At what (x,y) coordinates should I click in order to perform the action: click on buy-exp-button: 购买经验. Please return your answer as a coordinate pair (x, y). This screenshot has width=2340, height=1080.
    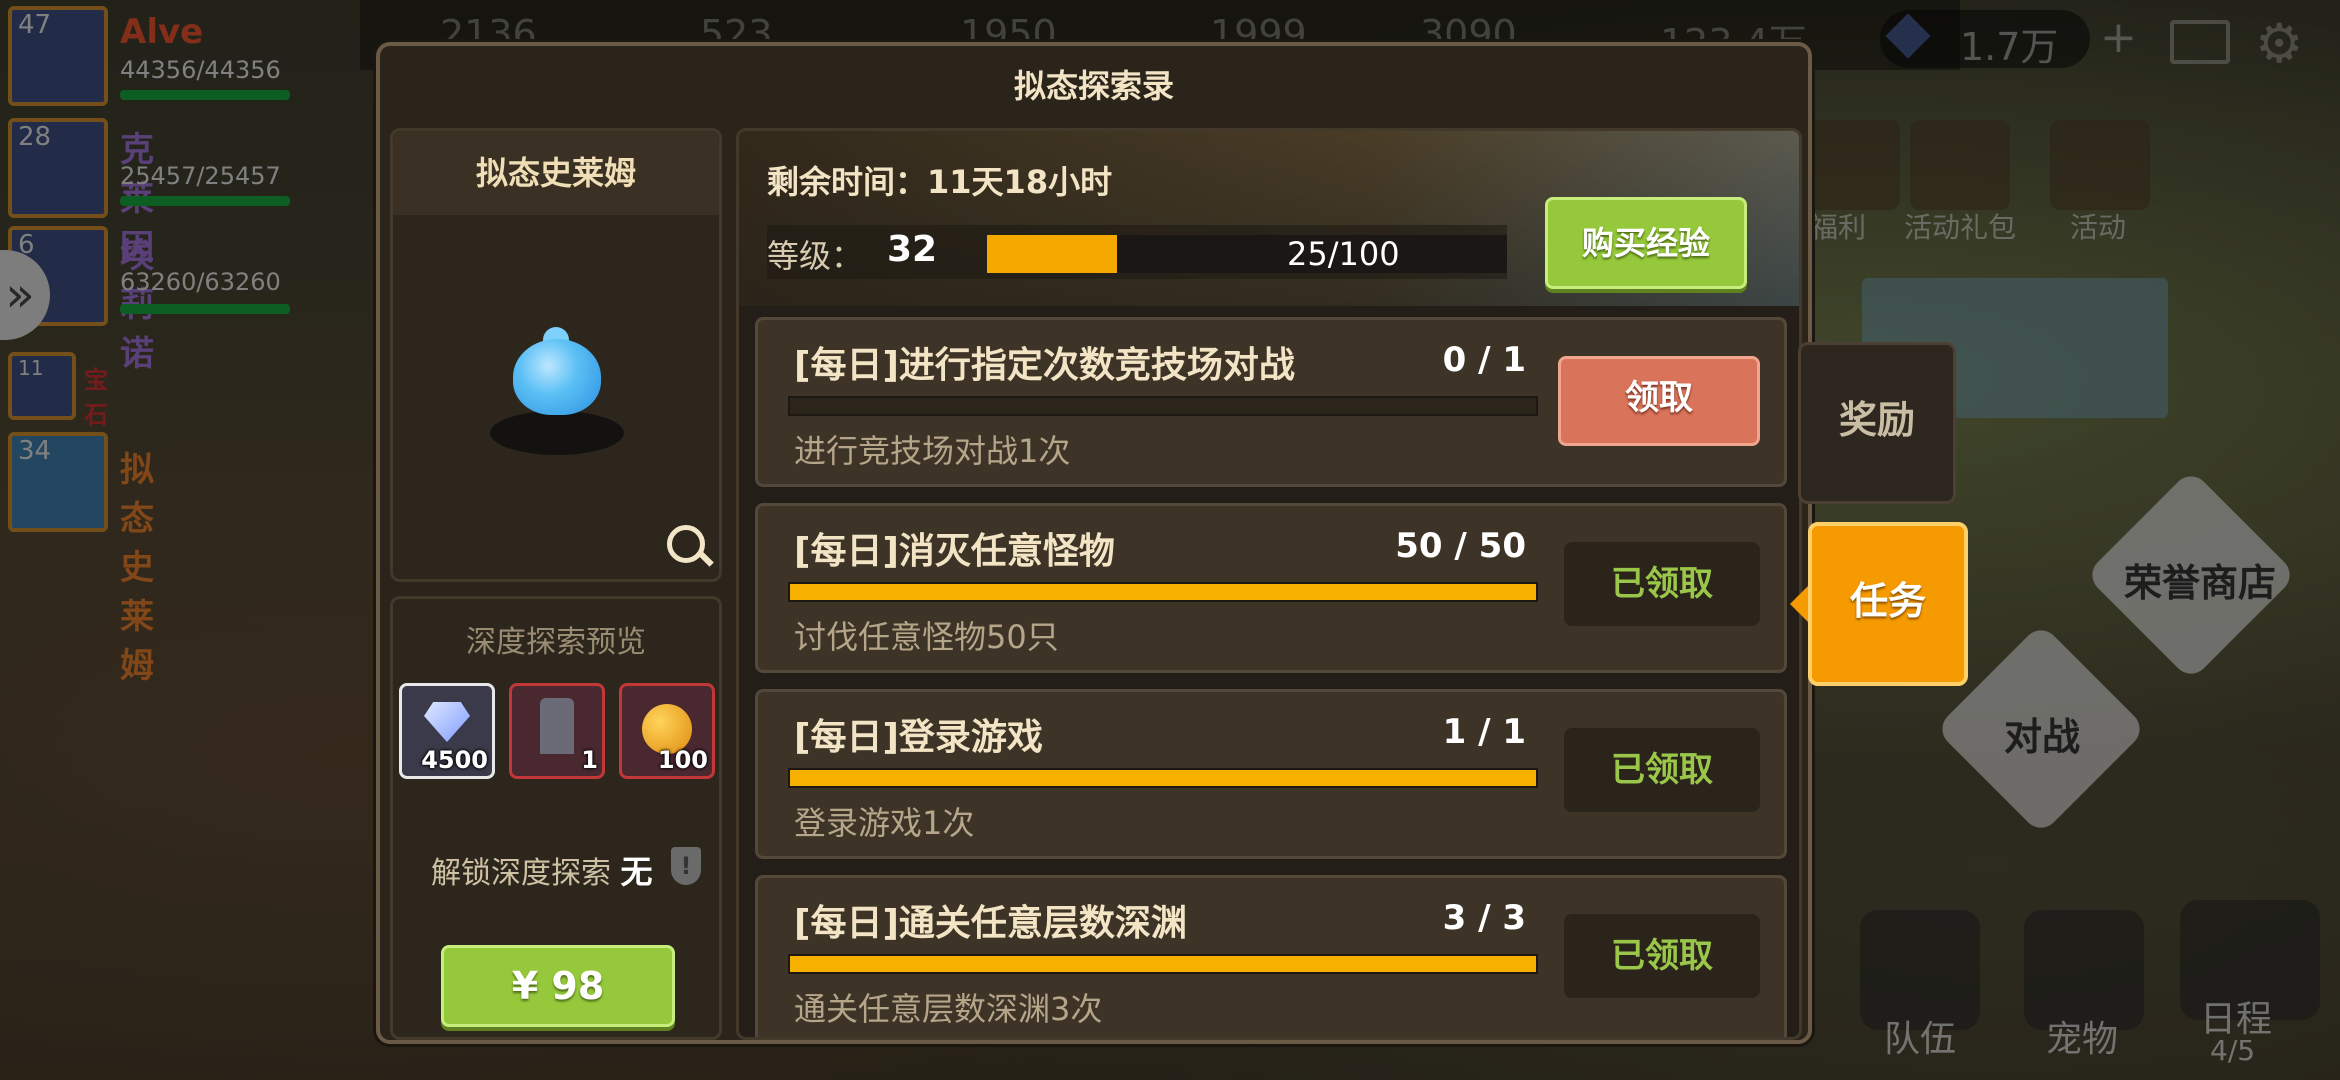
    Looking at the image, I should click on (1646, 243).